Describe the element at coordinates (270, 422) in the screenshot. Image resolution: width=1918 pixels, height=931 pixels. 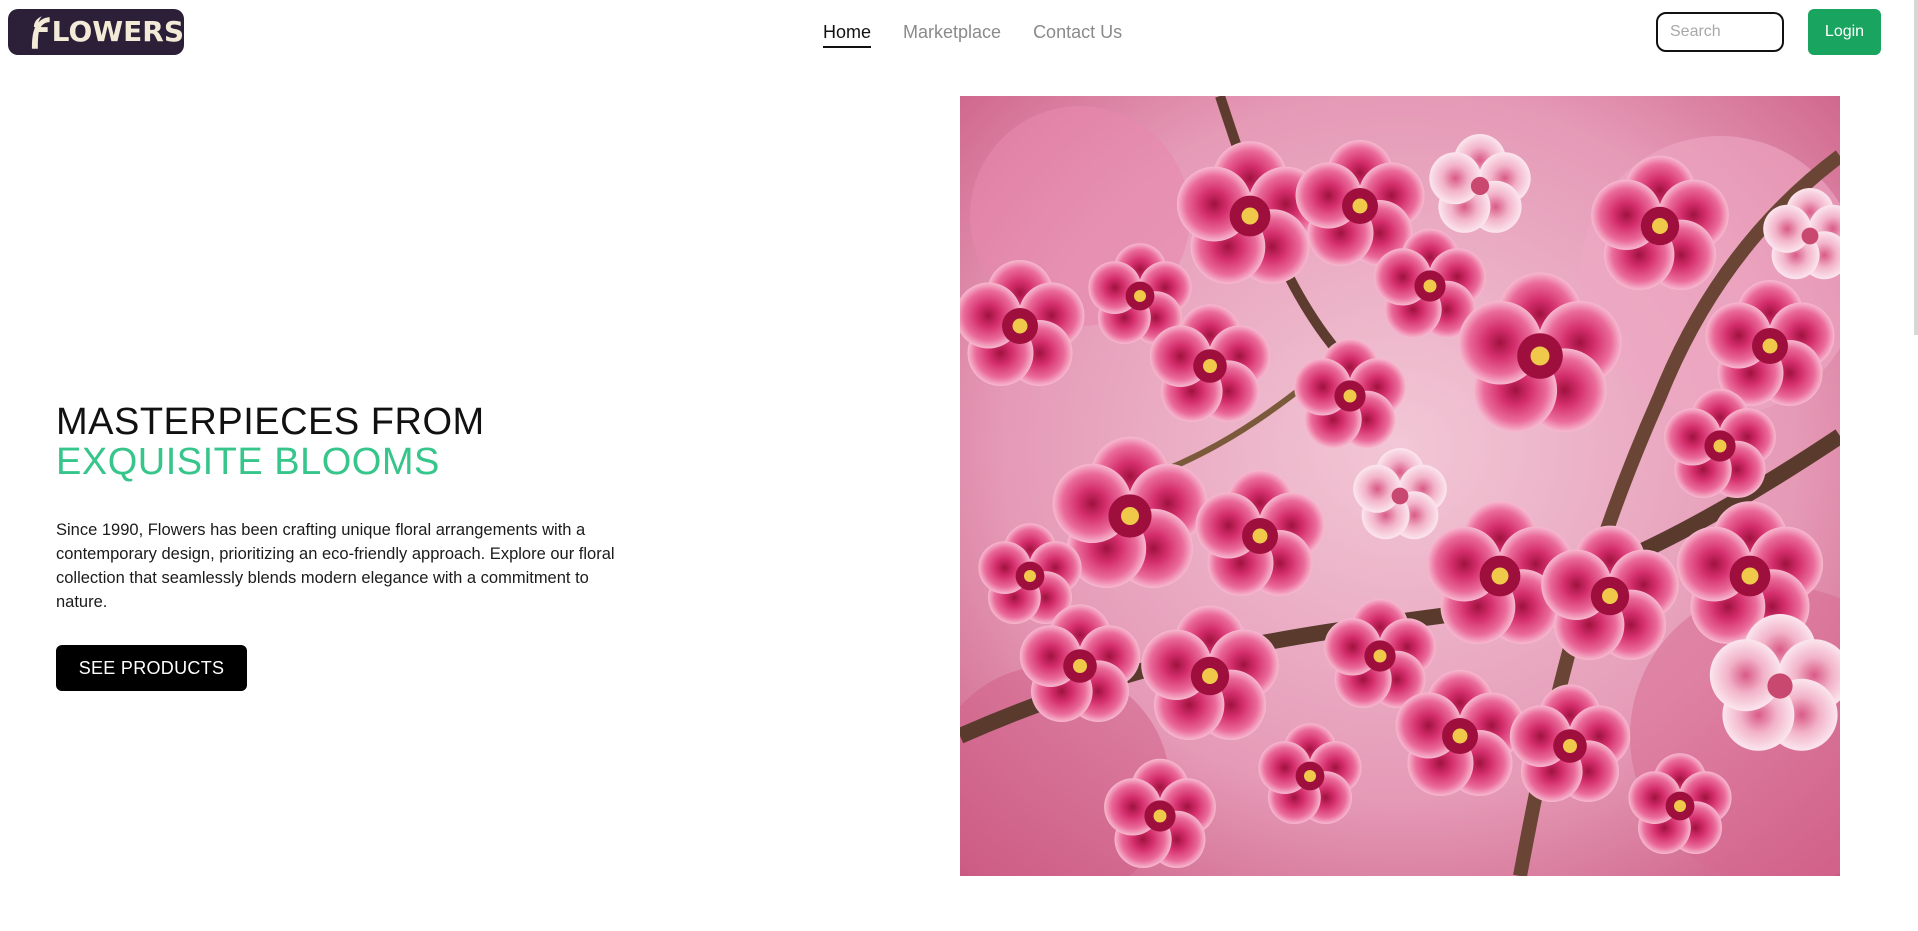
I see `hero-title-line1: MASTERPIECES FROM` at that location.